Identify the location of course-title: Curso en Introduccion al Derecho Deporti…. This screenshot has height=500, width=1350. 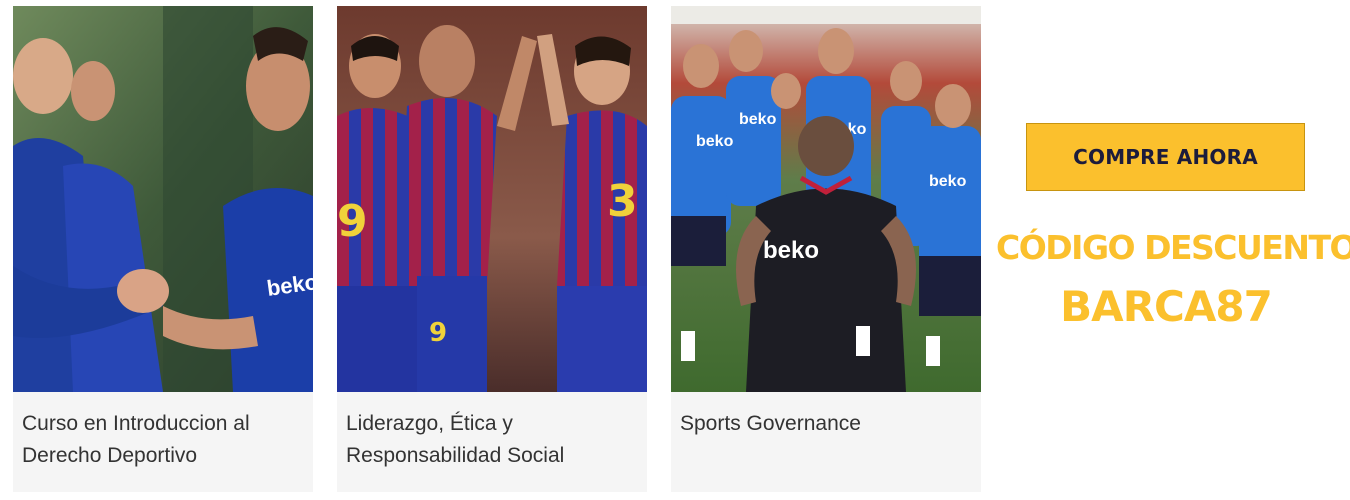
(162, 440).